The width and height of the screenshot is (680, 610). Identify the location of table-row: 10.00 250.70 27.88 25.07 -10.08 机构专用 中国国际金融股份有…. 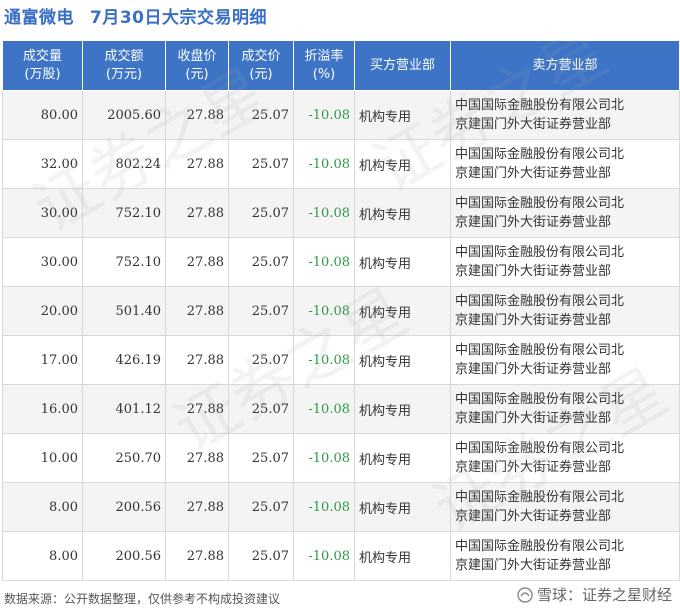
(341, 458).